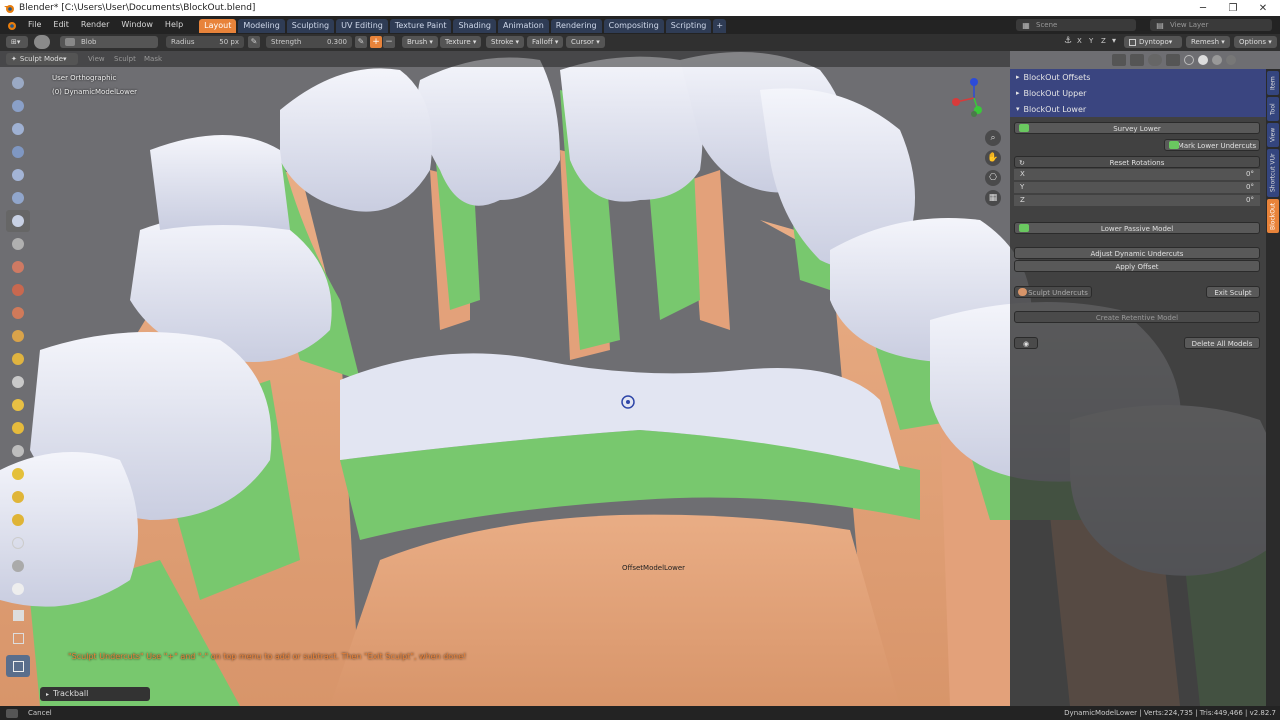 The width and height of the screenshot is (1280, 720). What do you see at coordinates (1203, 59) in the screenshot?
I see `solid-shading-icon` at bounding box center [1203, 59].